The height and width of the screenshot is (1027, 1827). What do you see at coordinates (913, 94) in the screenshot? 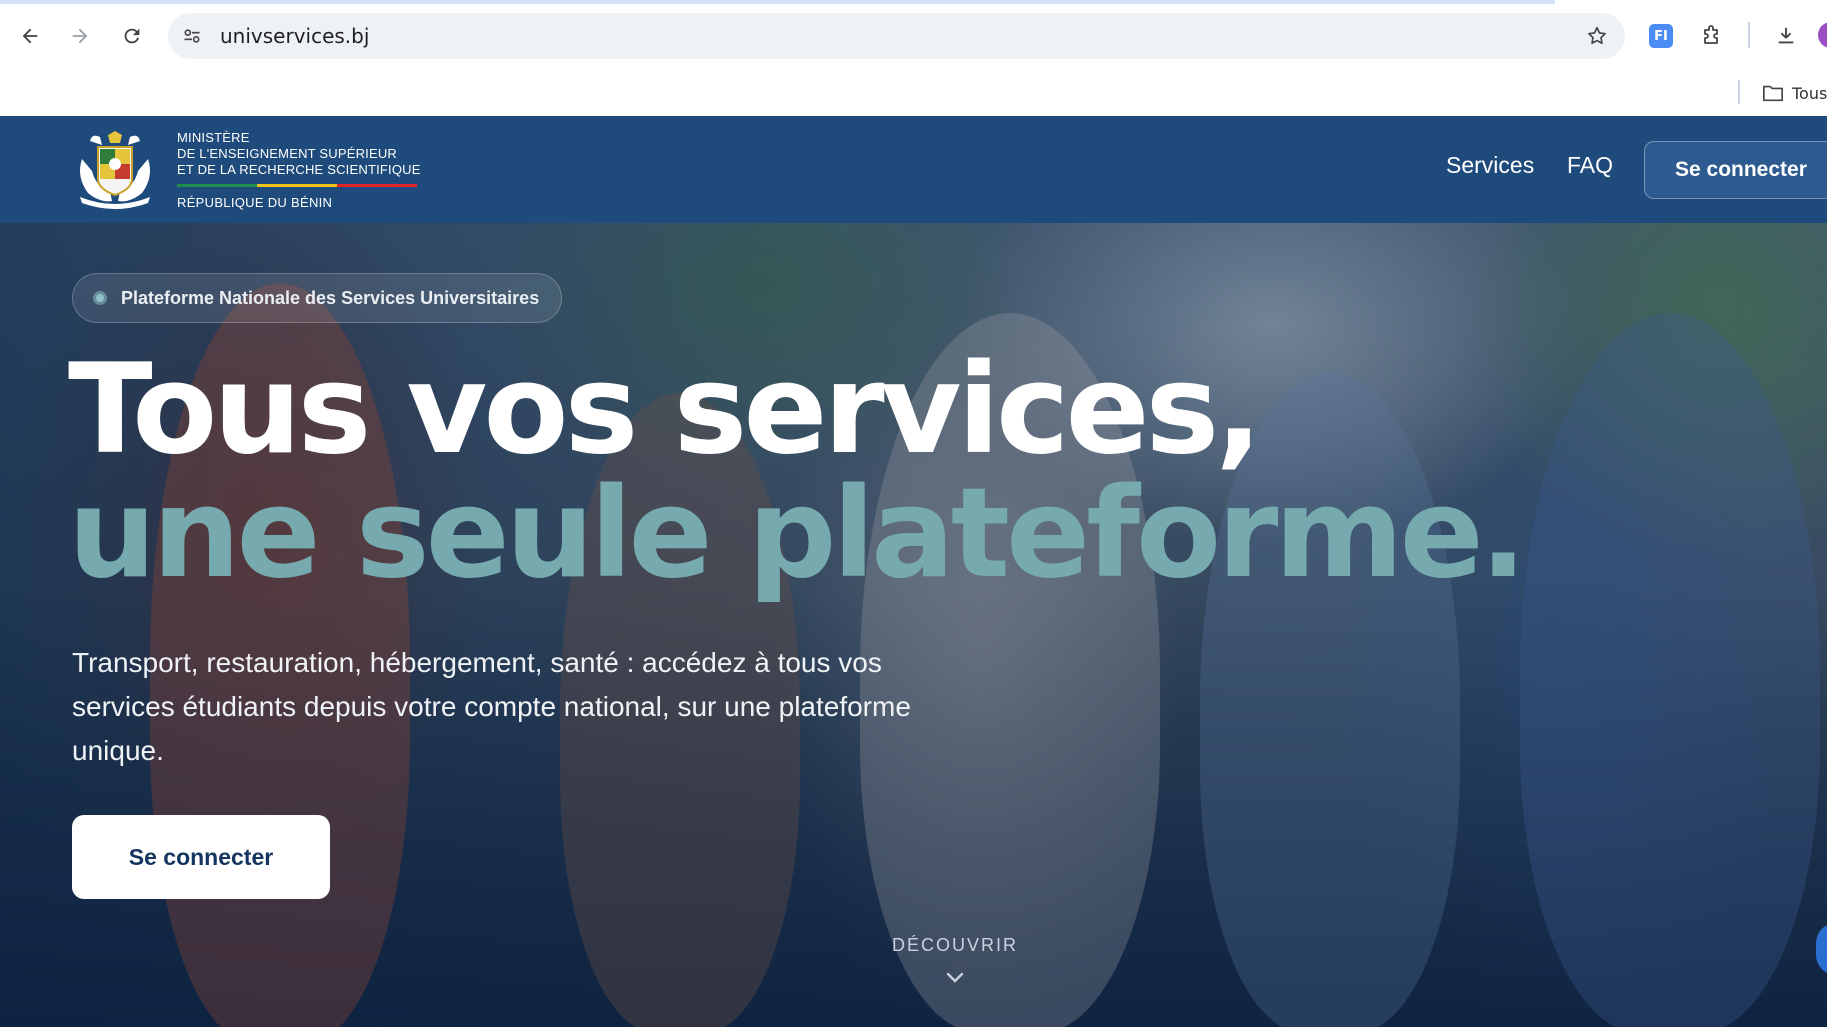
I see `bookmarks-bar: Tous` at bounding box center [913, 94].